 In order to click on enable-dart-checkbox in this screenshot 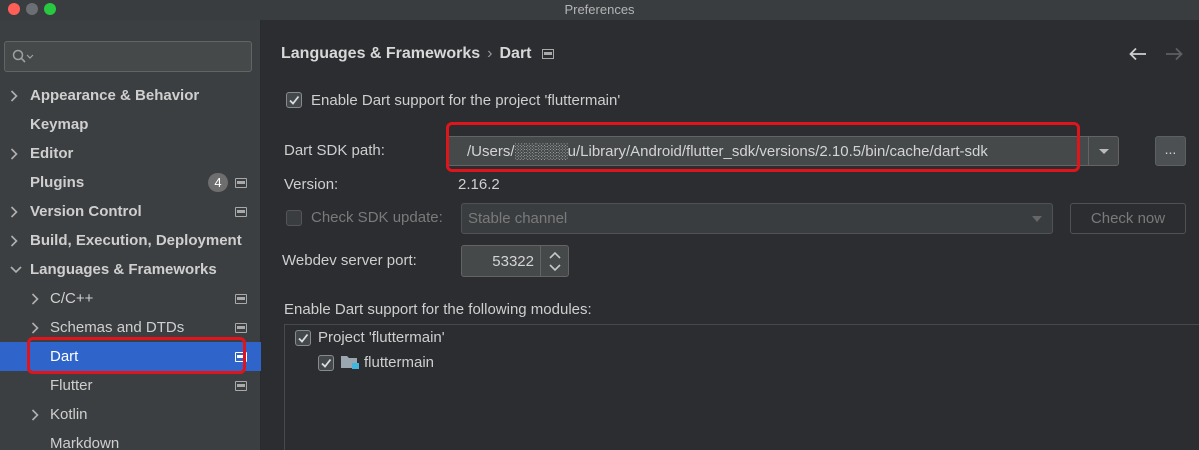, I will do `click(294, 100)`.